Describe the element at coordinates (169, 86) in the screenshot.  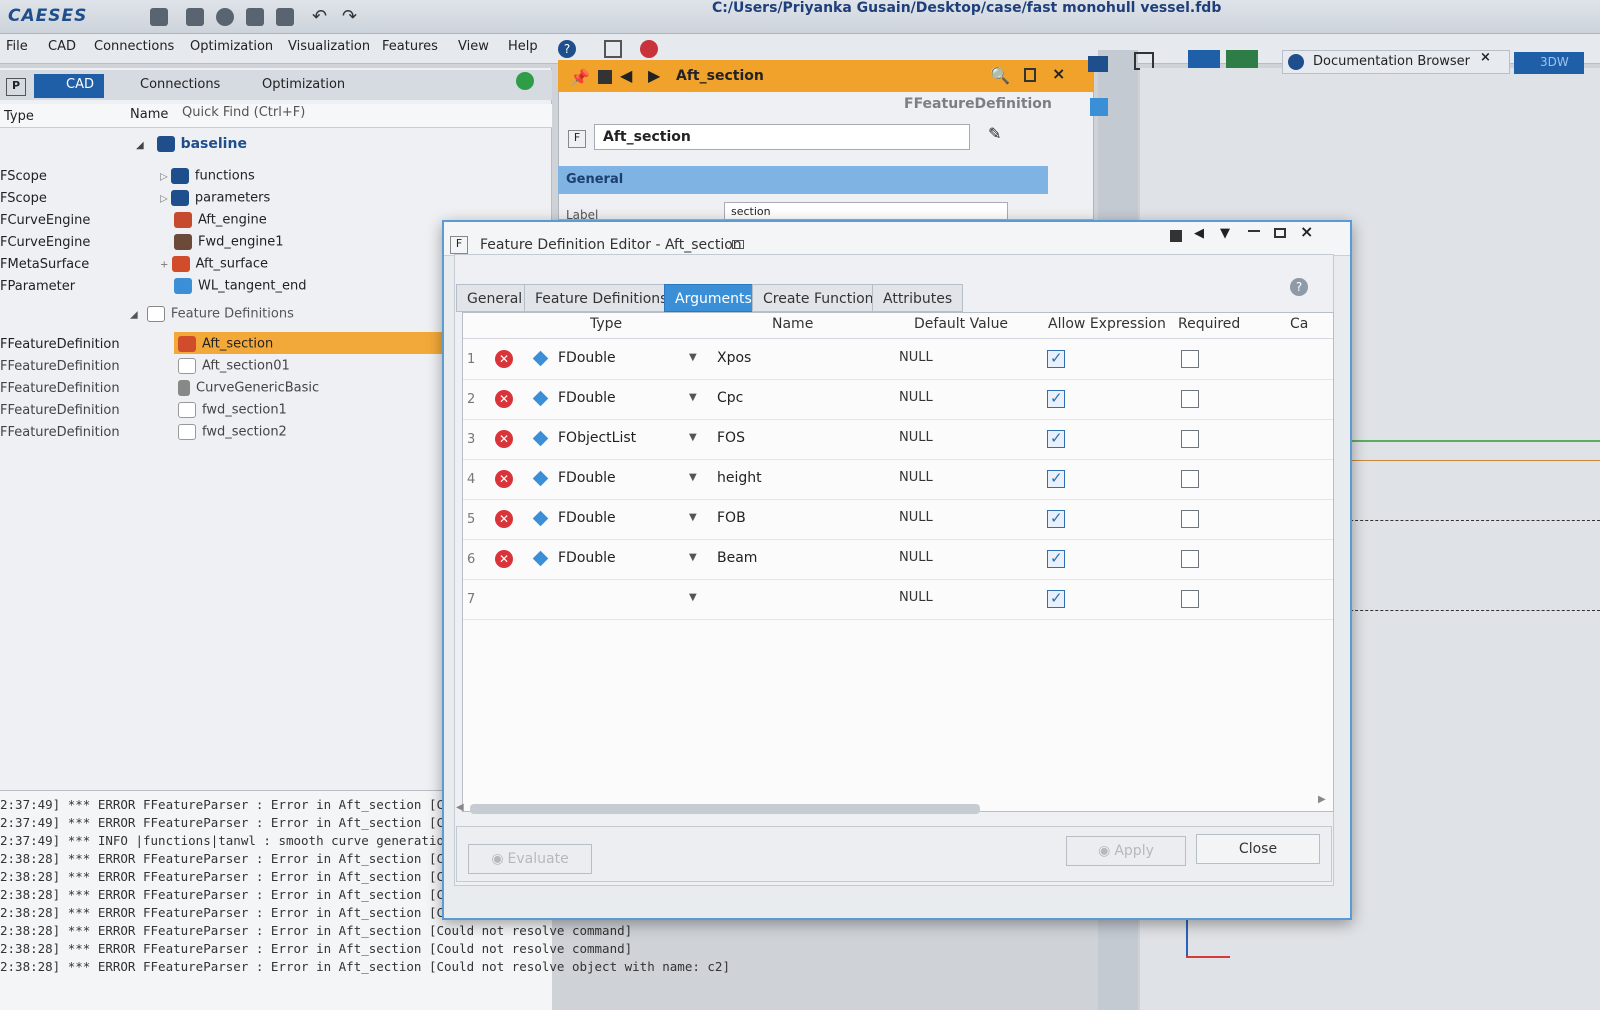
I see `tab-connections: Connections` at that location.